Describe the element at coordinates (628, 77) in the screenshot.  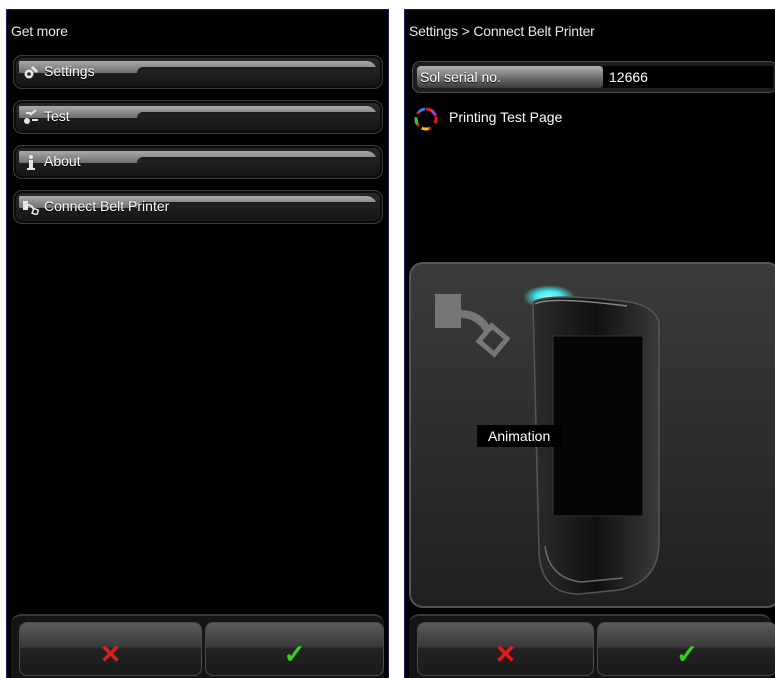
I see `serial-number-value: 12666` at that location.